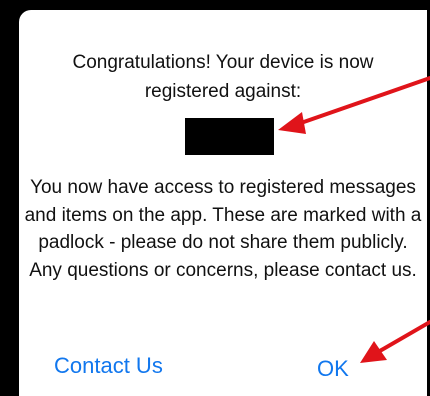 The image size is (430, 396). I want to click on ok-button: OK, so click(333, 369).